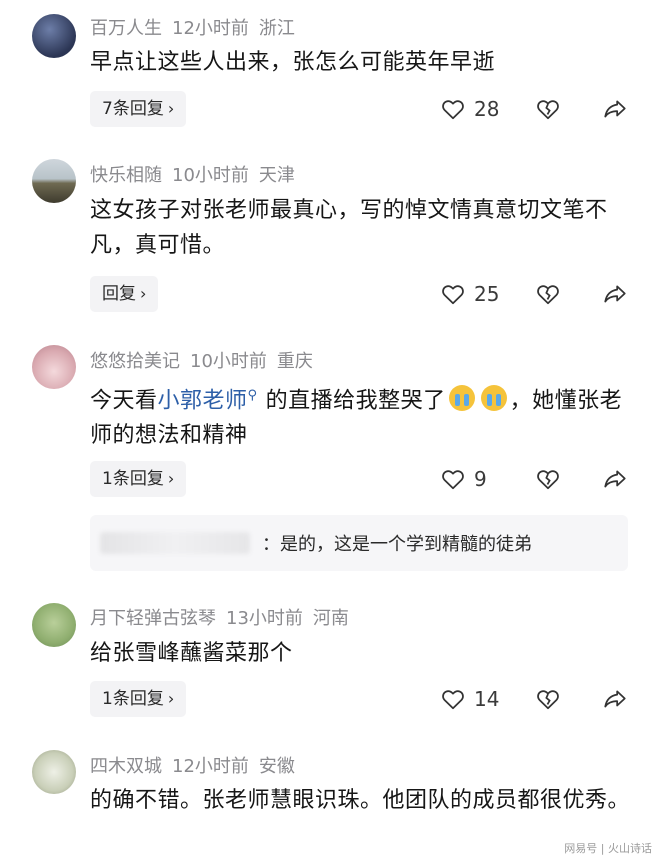  What do you see at coordinates (355, 401) in the screenshot?
I see `comment-text-after: 的直播给我整哭了` at bounding box center [355, 401].